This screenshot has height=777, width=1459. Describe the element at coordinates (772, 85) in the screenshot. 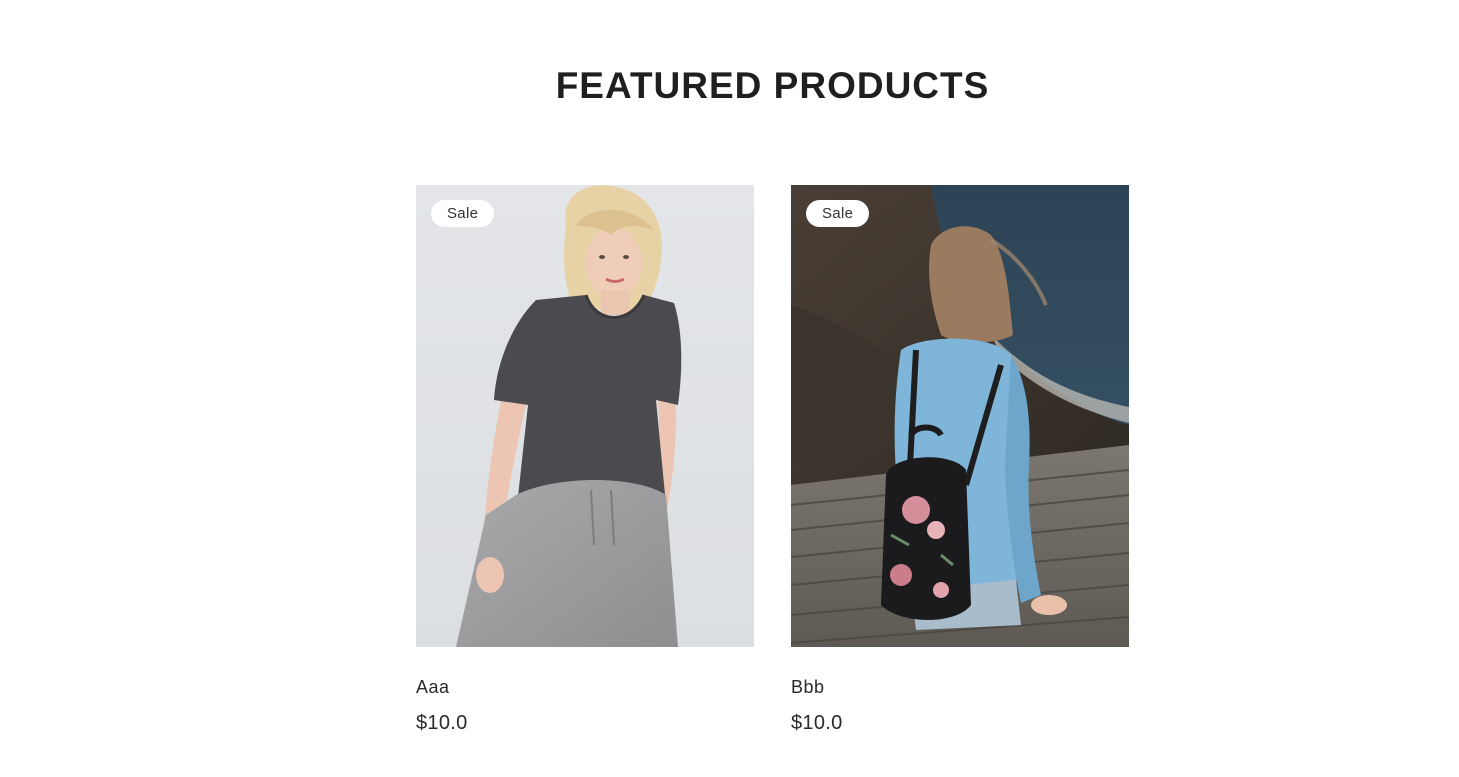

I see `section-title: FEATURED PRODUCTS` at that location.